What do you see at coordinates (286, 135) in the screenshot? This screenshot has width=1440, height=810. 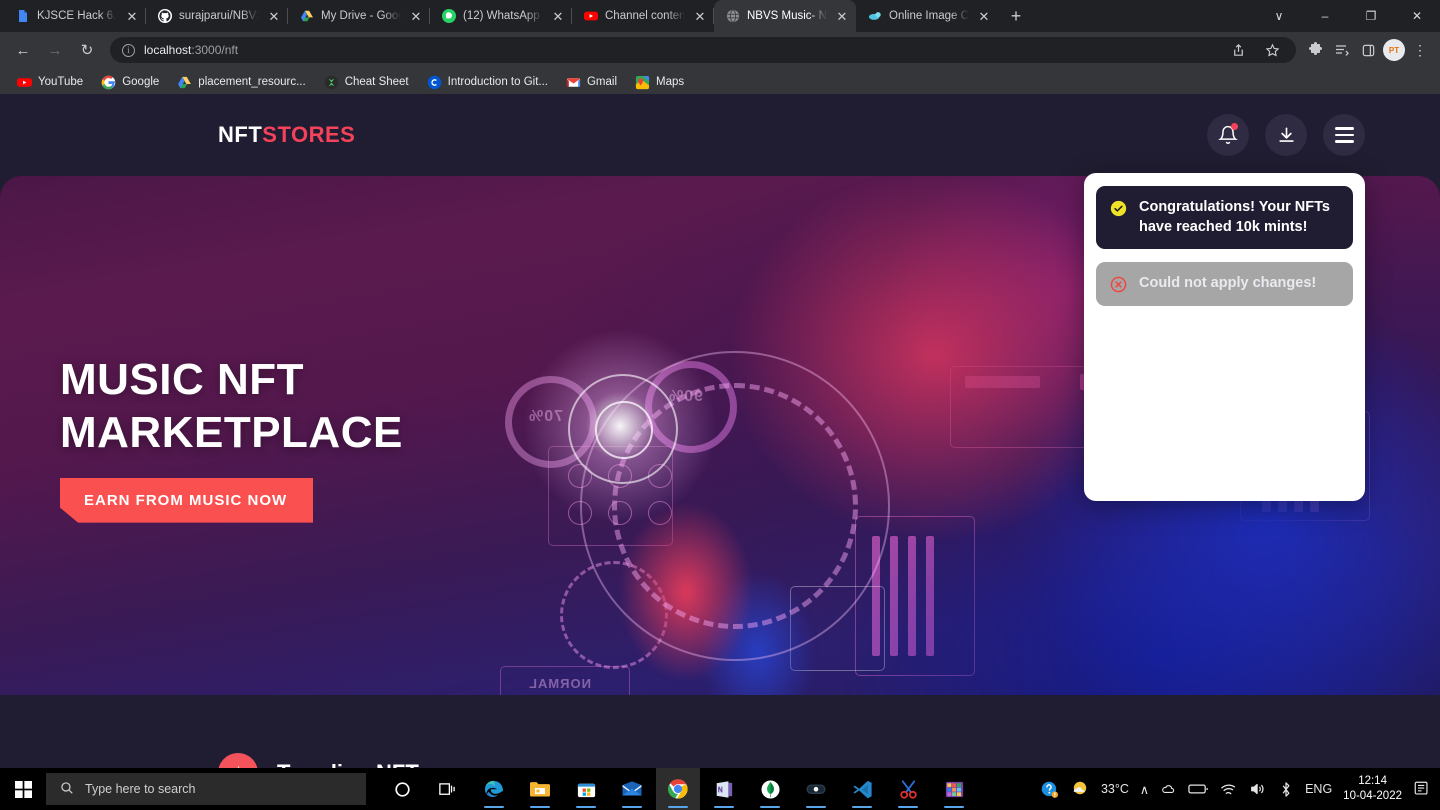 I see `site-logo: NFTSTORES` at bounding box center [286, 135].